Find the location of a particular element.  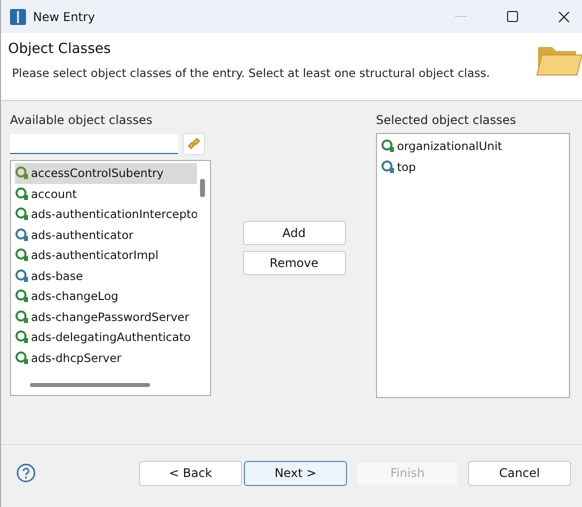

action-button: Remove is located at coordinates (294, 262).